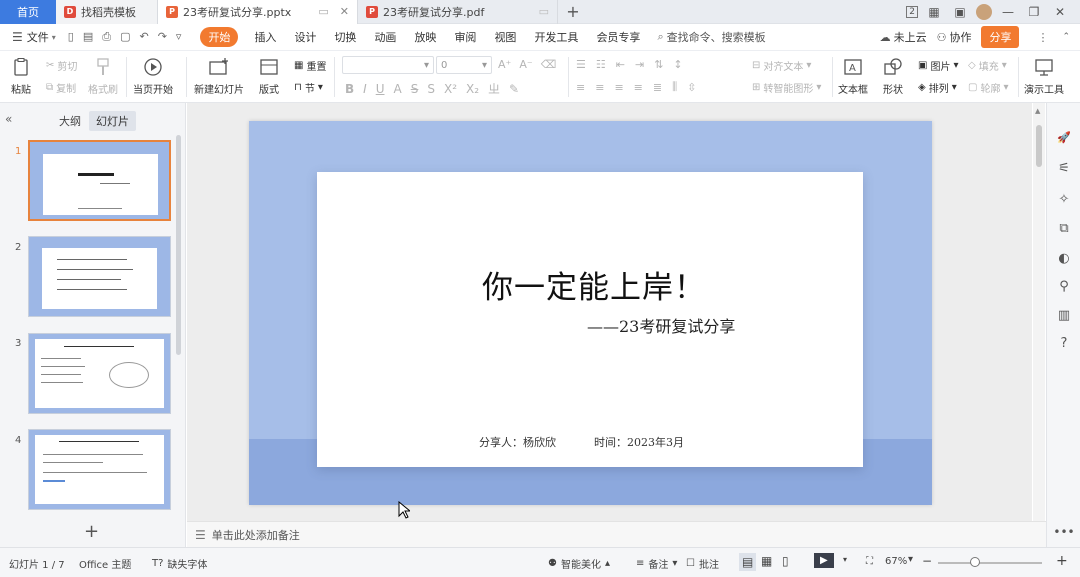 The width and height of the screenshot is (1080, 577). What do you see at coordinates (103, 76) in the screenshot?
I see `format-painter-button: 格式刷` at bounding box center [103, 76].